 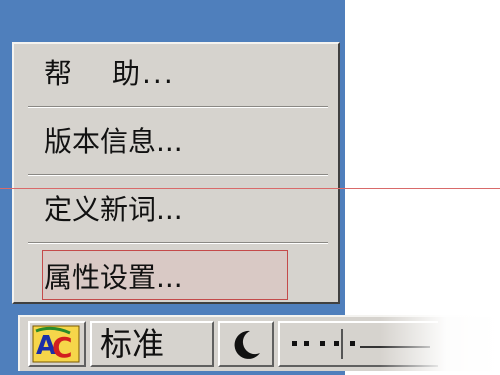 I want to click on input-mode-button: 标准, so click(x=152, y=344).